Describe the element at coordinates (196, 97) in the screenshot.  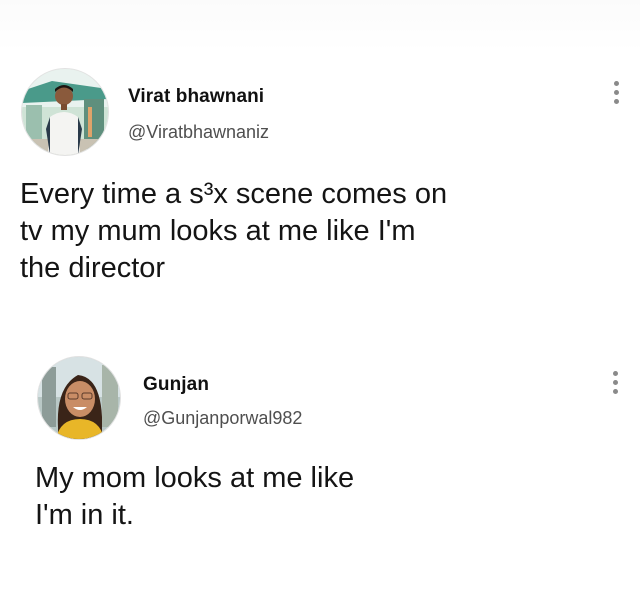
I see `author-name: Virat bhawnani` at that location.